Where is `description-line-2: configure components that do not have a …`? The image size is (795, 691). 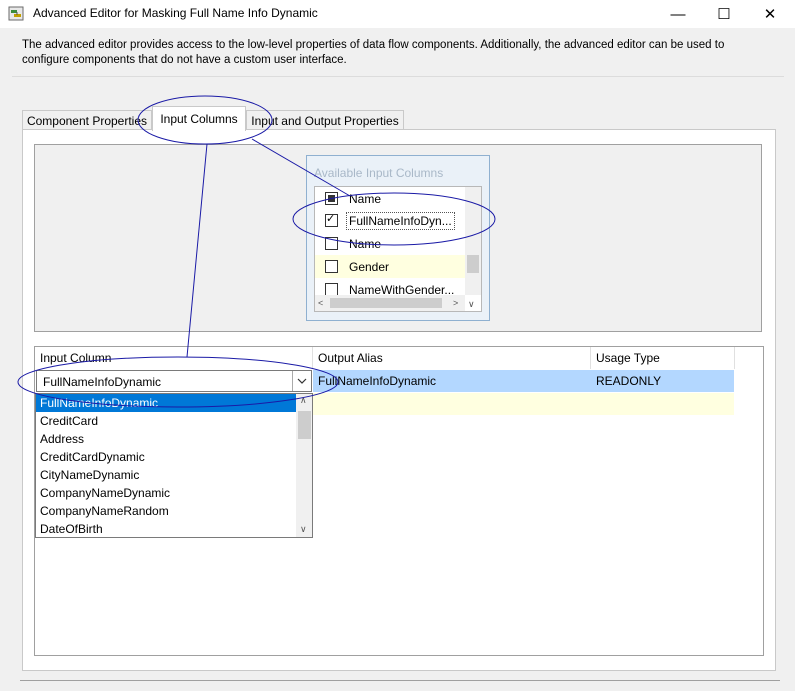
description-line-2: configure components that do not have a … is located at coordinates (184, 60).